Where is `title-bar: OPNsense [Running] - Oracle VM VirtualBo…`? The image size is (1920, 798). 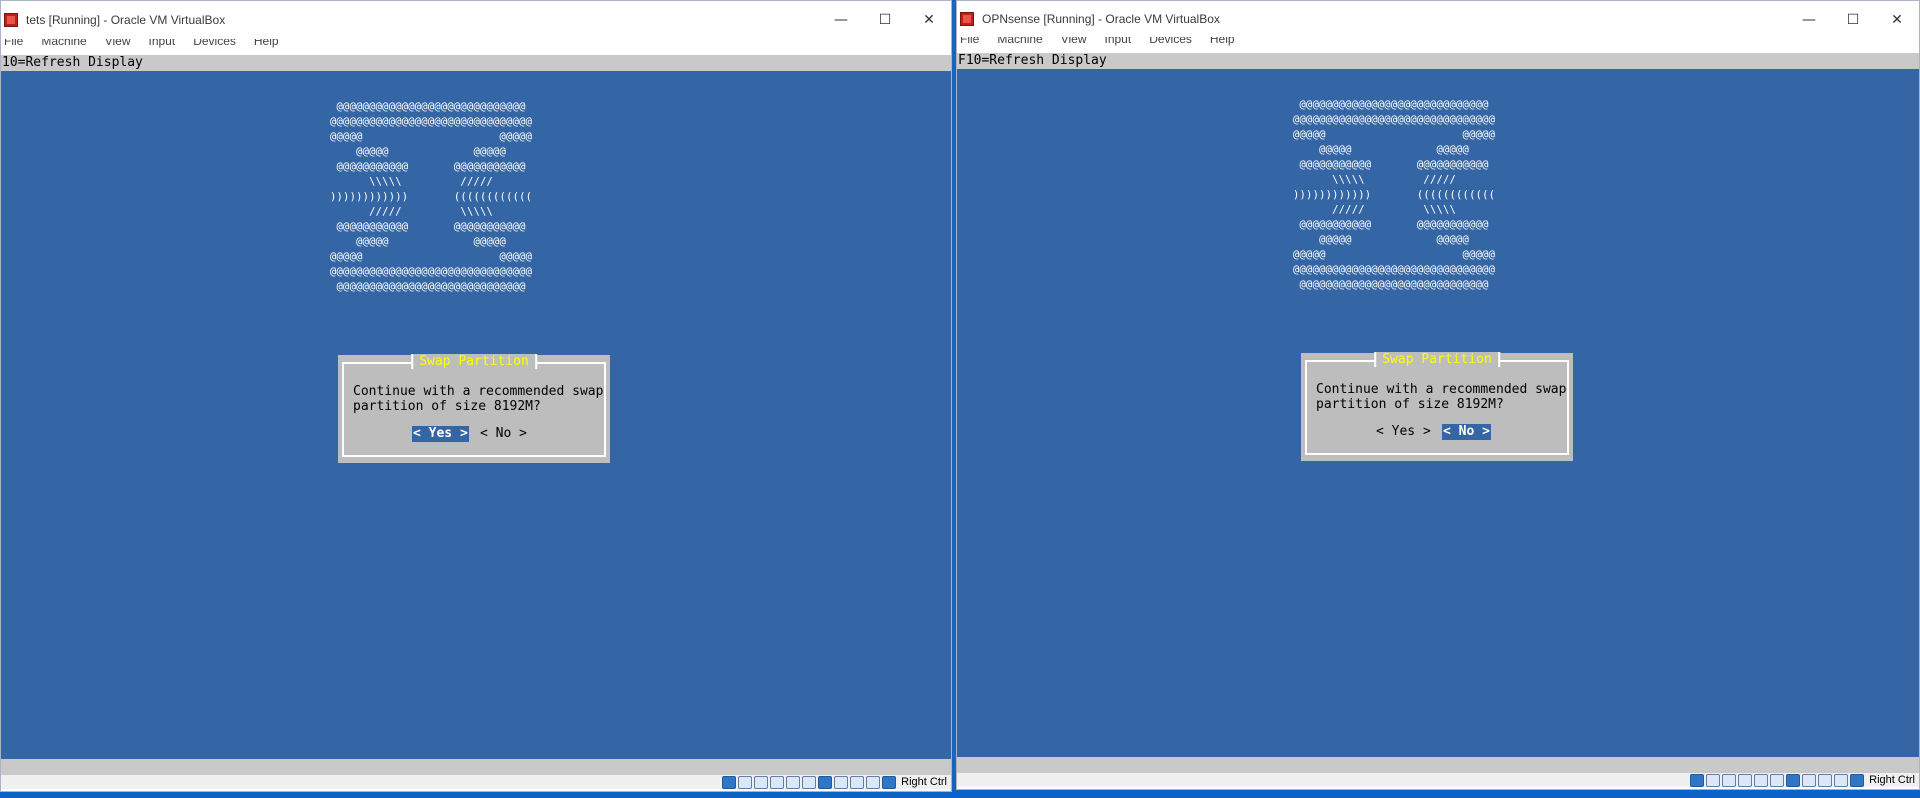
title-bar: OPNsense [Running] - Oracle VM VirtualBo… is located at coordinates (1438, 19).